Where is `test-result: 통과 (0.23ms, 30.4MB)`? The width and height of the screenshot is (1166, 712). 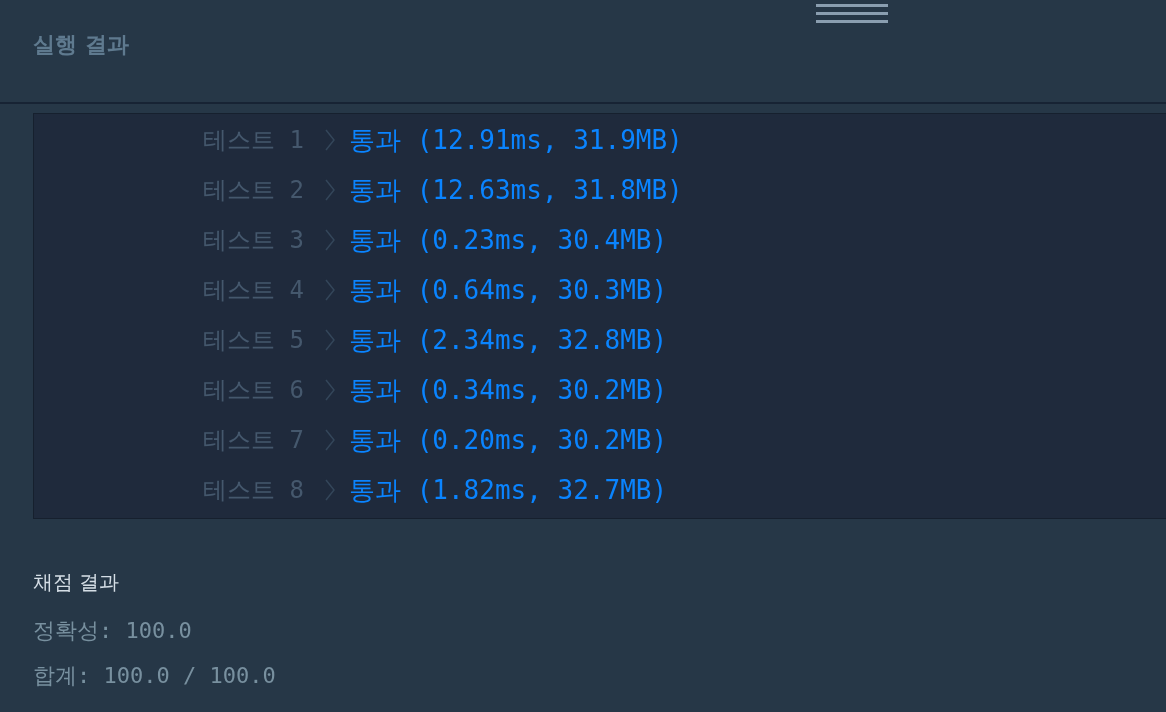 test-result: 통과 (0.23ms, 30.4MB) is located at coordinates (508, 240).